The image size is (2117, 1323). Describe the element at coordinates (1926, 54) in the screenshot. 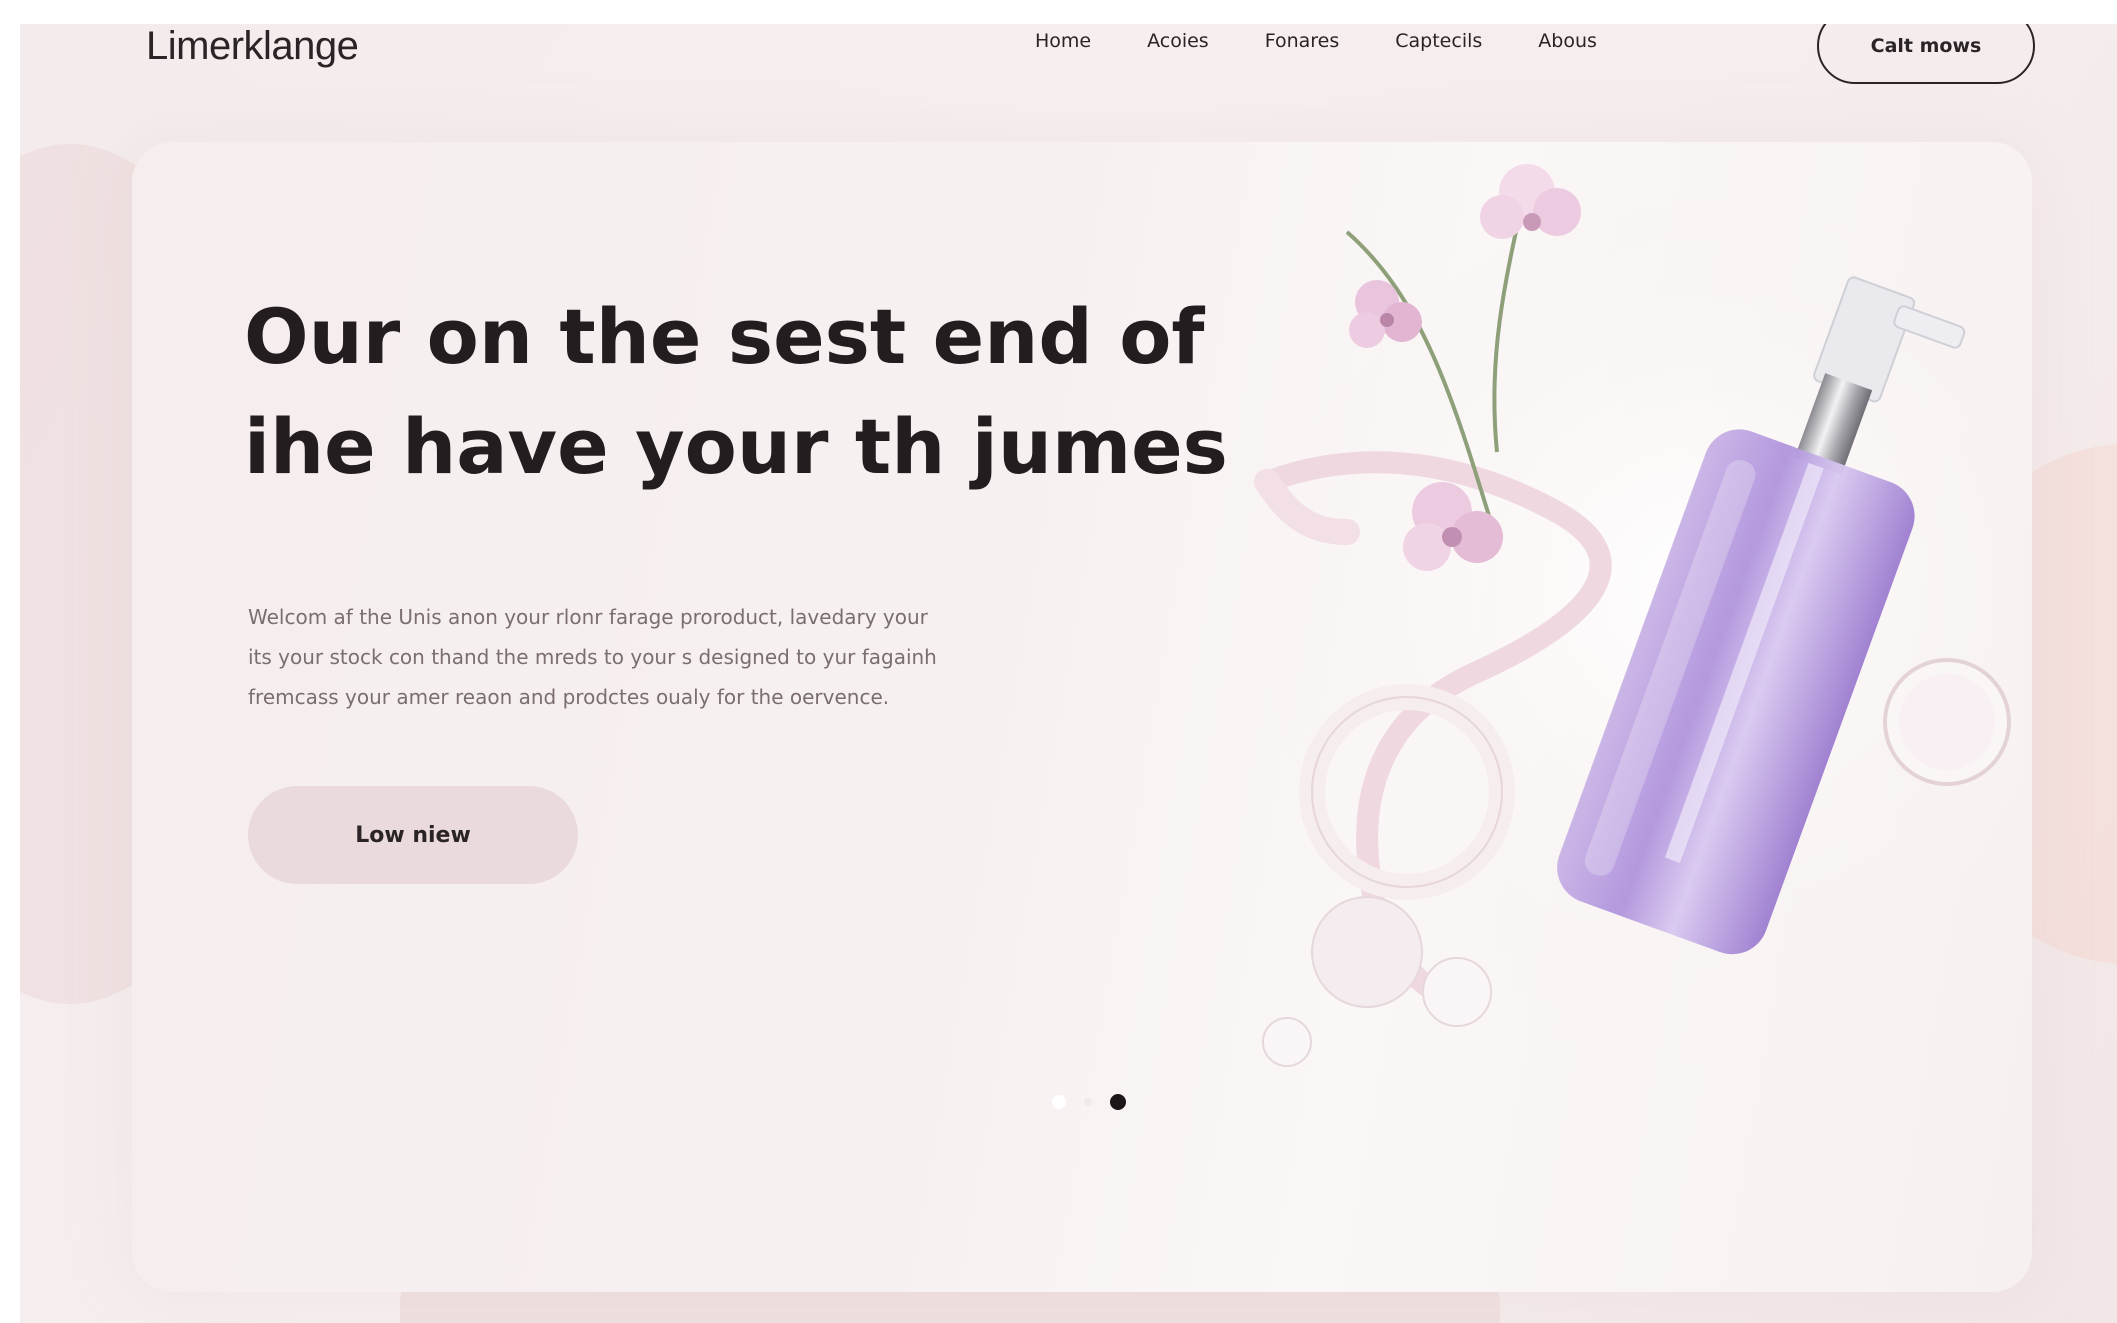

I see `header-cta-button: Calt mows` at that location.